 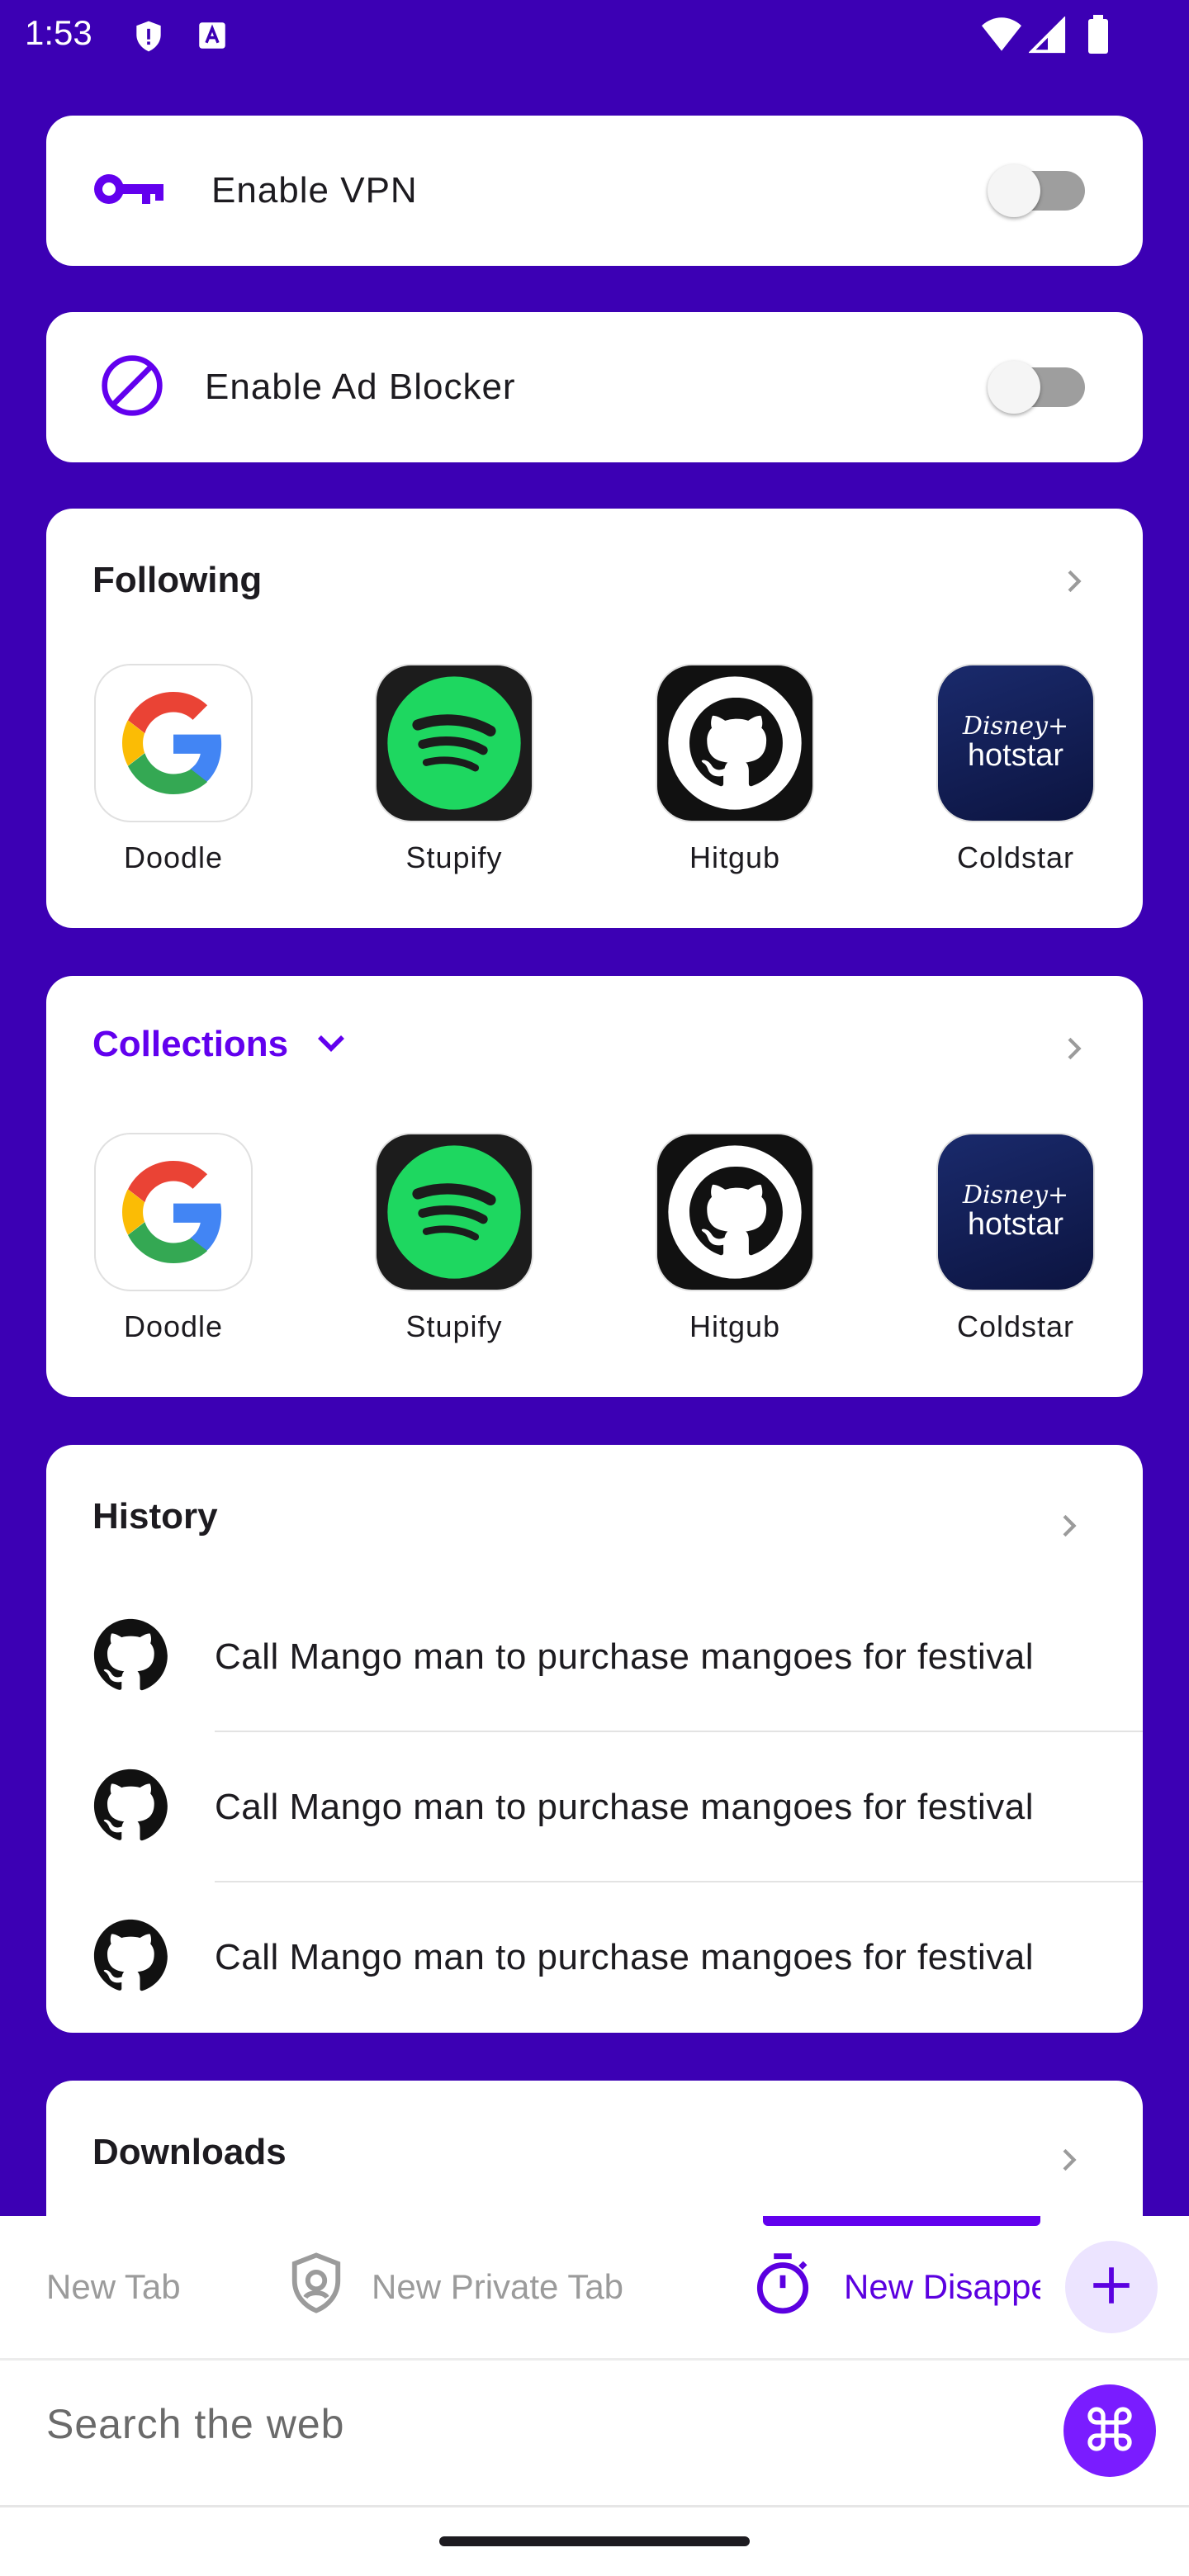 I want to click on vpn-card: Enable VPN, so click(x=594, y=191).